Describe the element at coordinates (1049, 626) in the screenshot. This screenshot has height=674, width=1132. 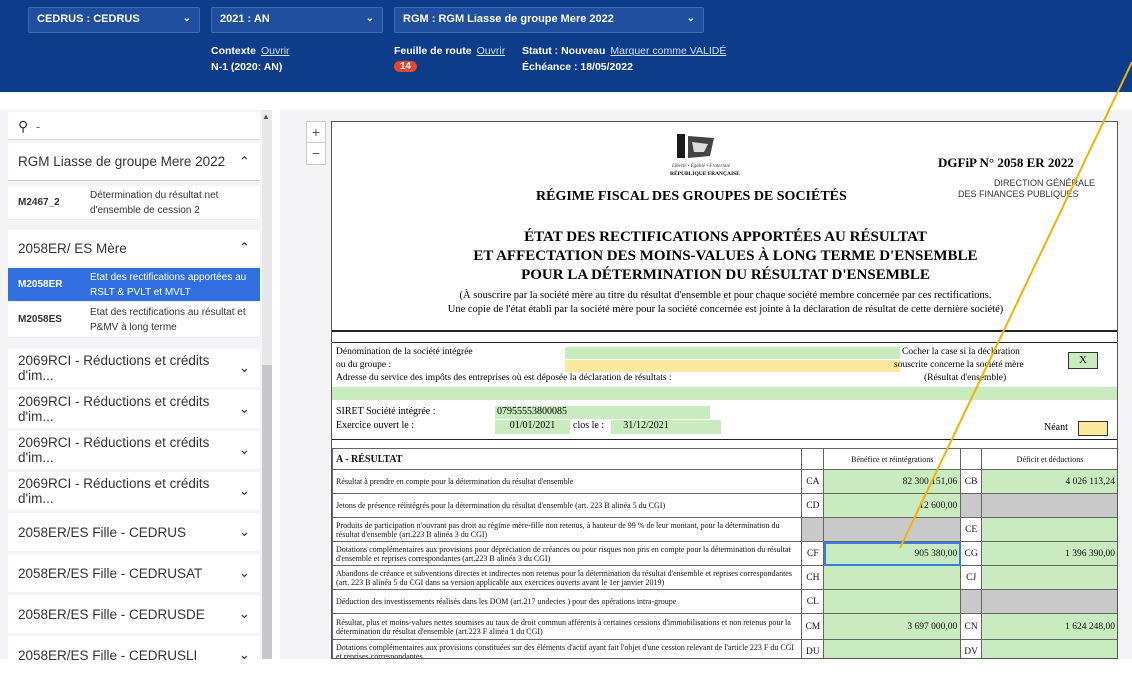
I see `row-value-2: 1 624 248,00` at that location.